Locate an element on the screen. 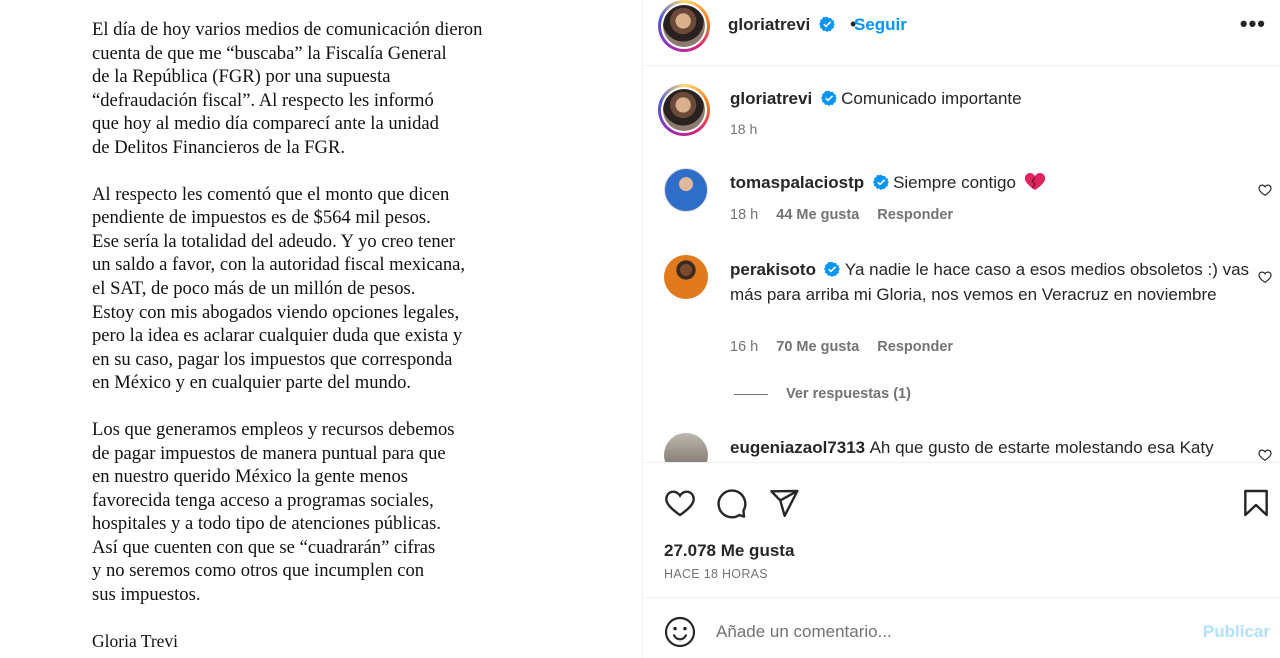  emoji-icon is located at coordinates (680, 632).